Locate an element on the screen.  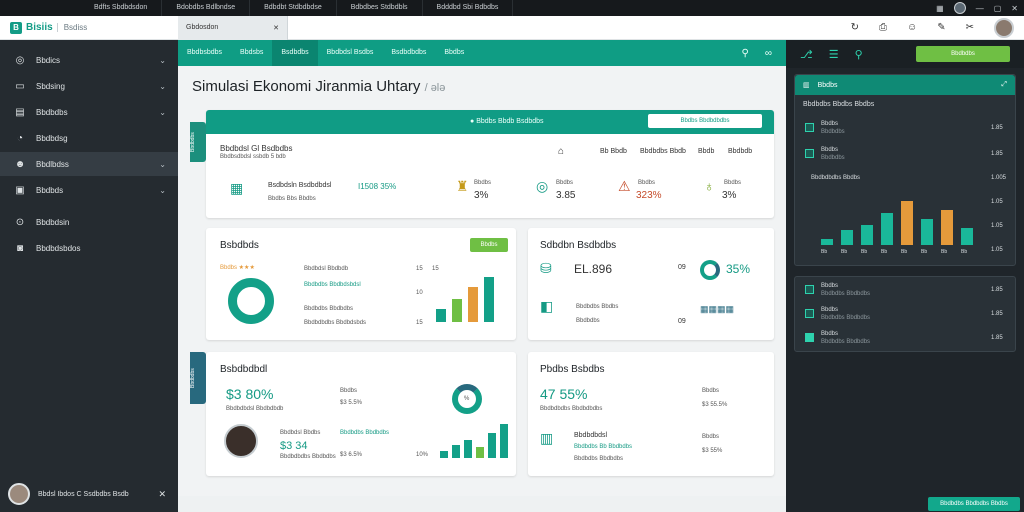
home-icon: ⌂ is located at coordinates (561, 151).